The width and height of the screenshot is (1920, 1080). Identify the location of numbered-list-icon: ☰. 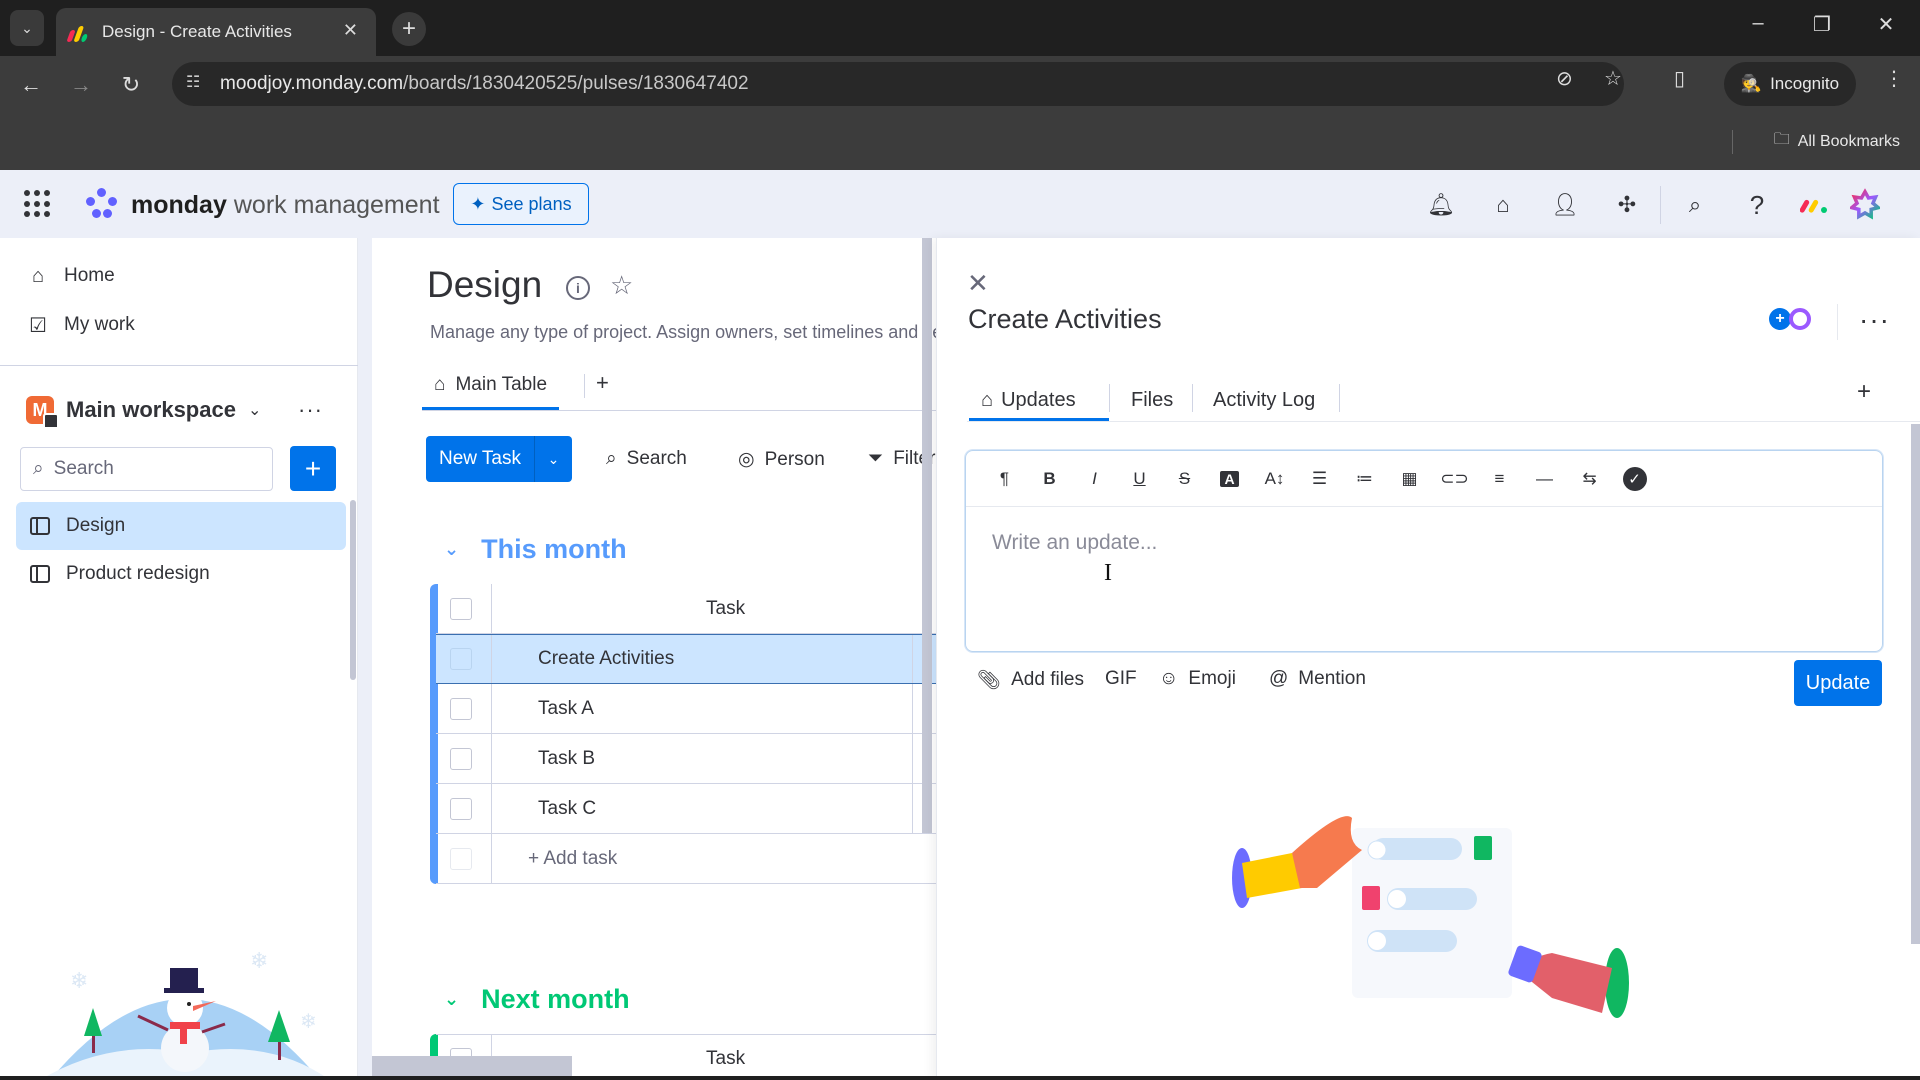
(1319, 479).